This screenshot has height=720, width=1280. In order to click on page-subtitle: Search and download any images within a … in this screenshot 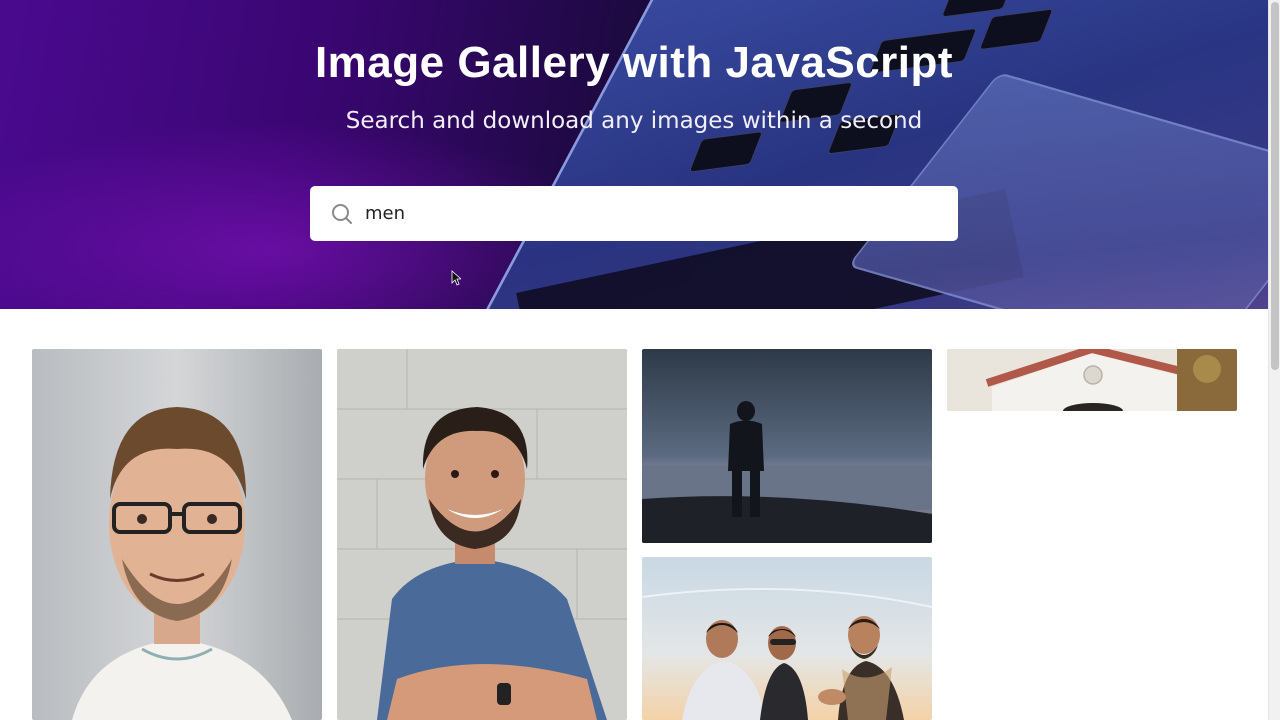, I will do `click(634, 121)`.